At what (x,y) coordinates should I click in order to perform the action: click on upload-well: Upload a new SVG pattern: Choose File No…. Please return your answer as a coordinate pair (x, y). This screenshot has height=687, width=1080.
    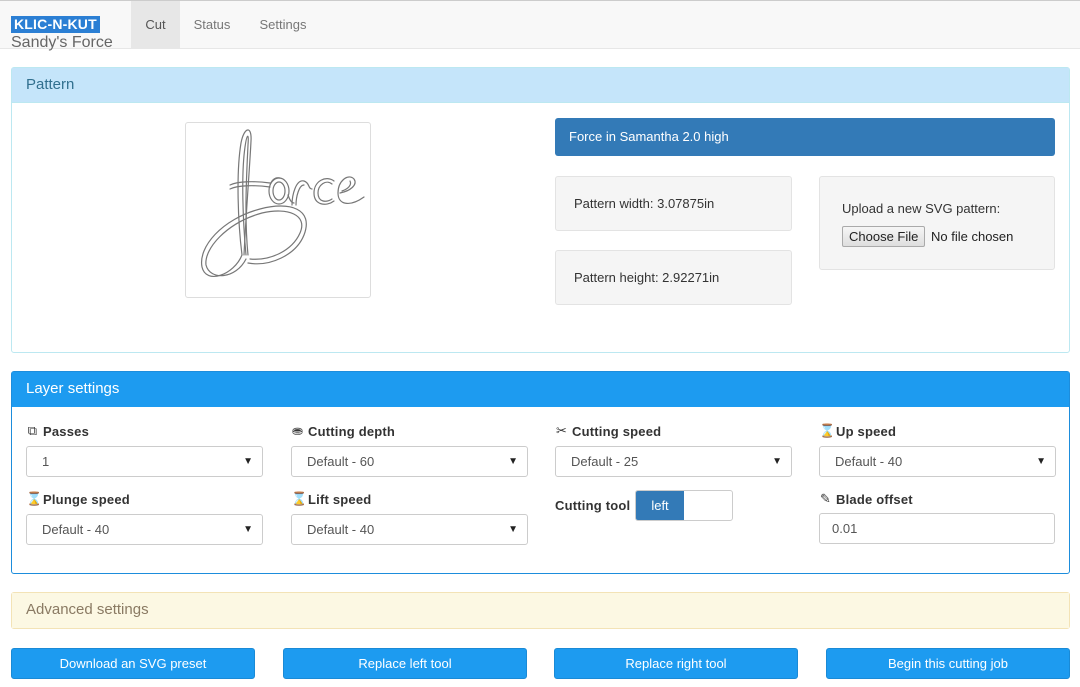
    Looking at the image, I should click on (937, 223).